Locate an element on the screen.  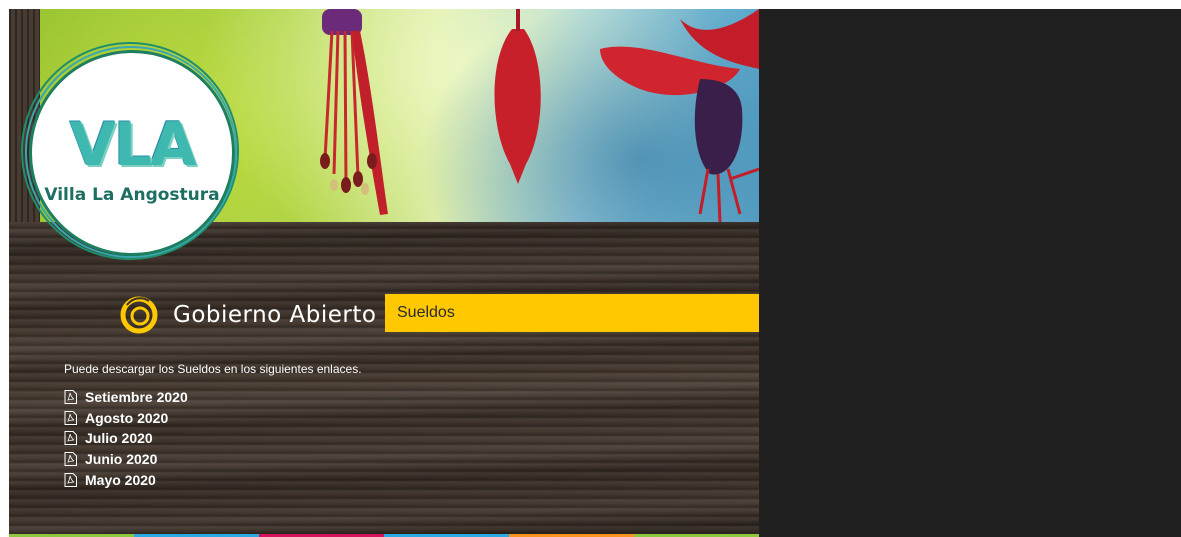
ring-logo-icon is located at coordinates (139, 315).